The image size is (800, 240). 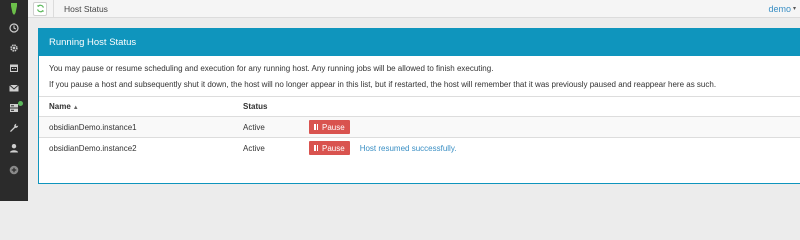 I want to click on calendar-icon, so click(x=14, y=68).